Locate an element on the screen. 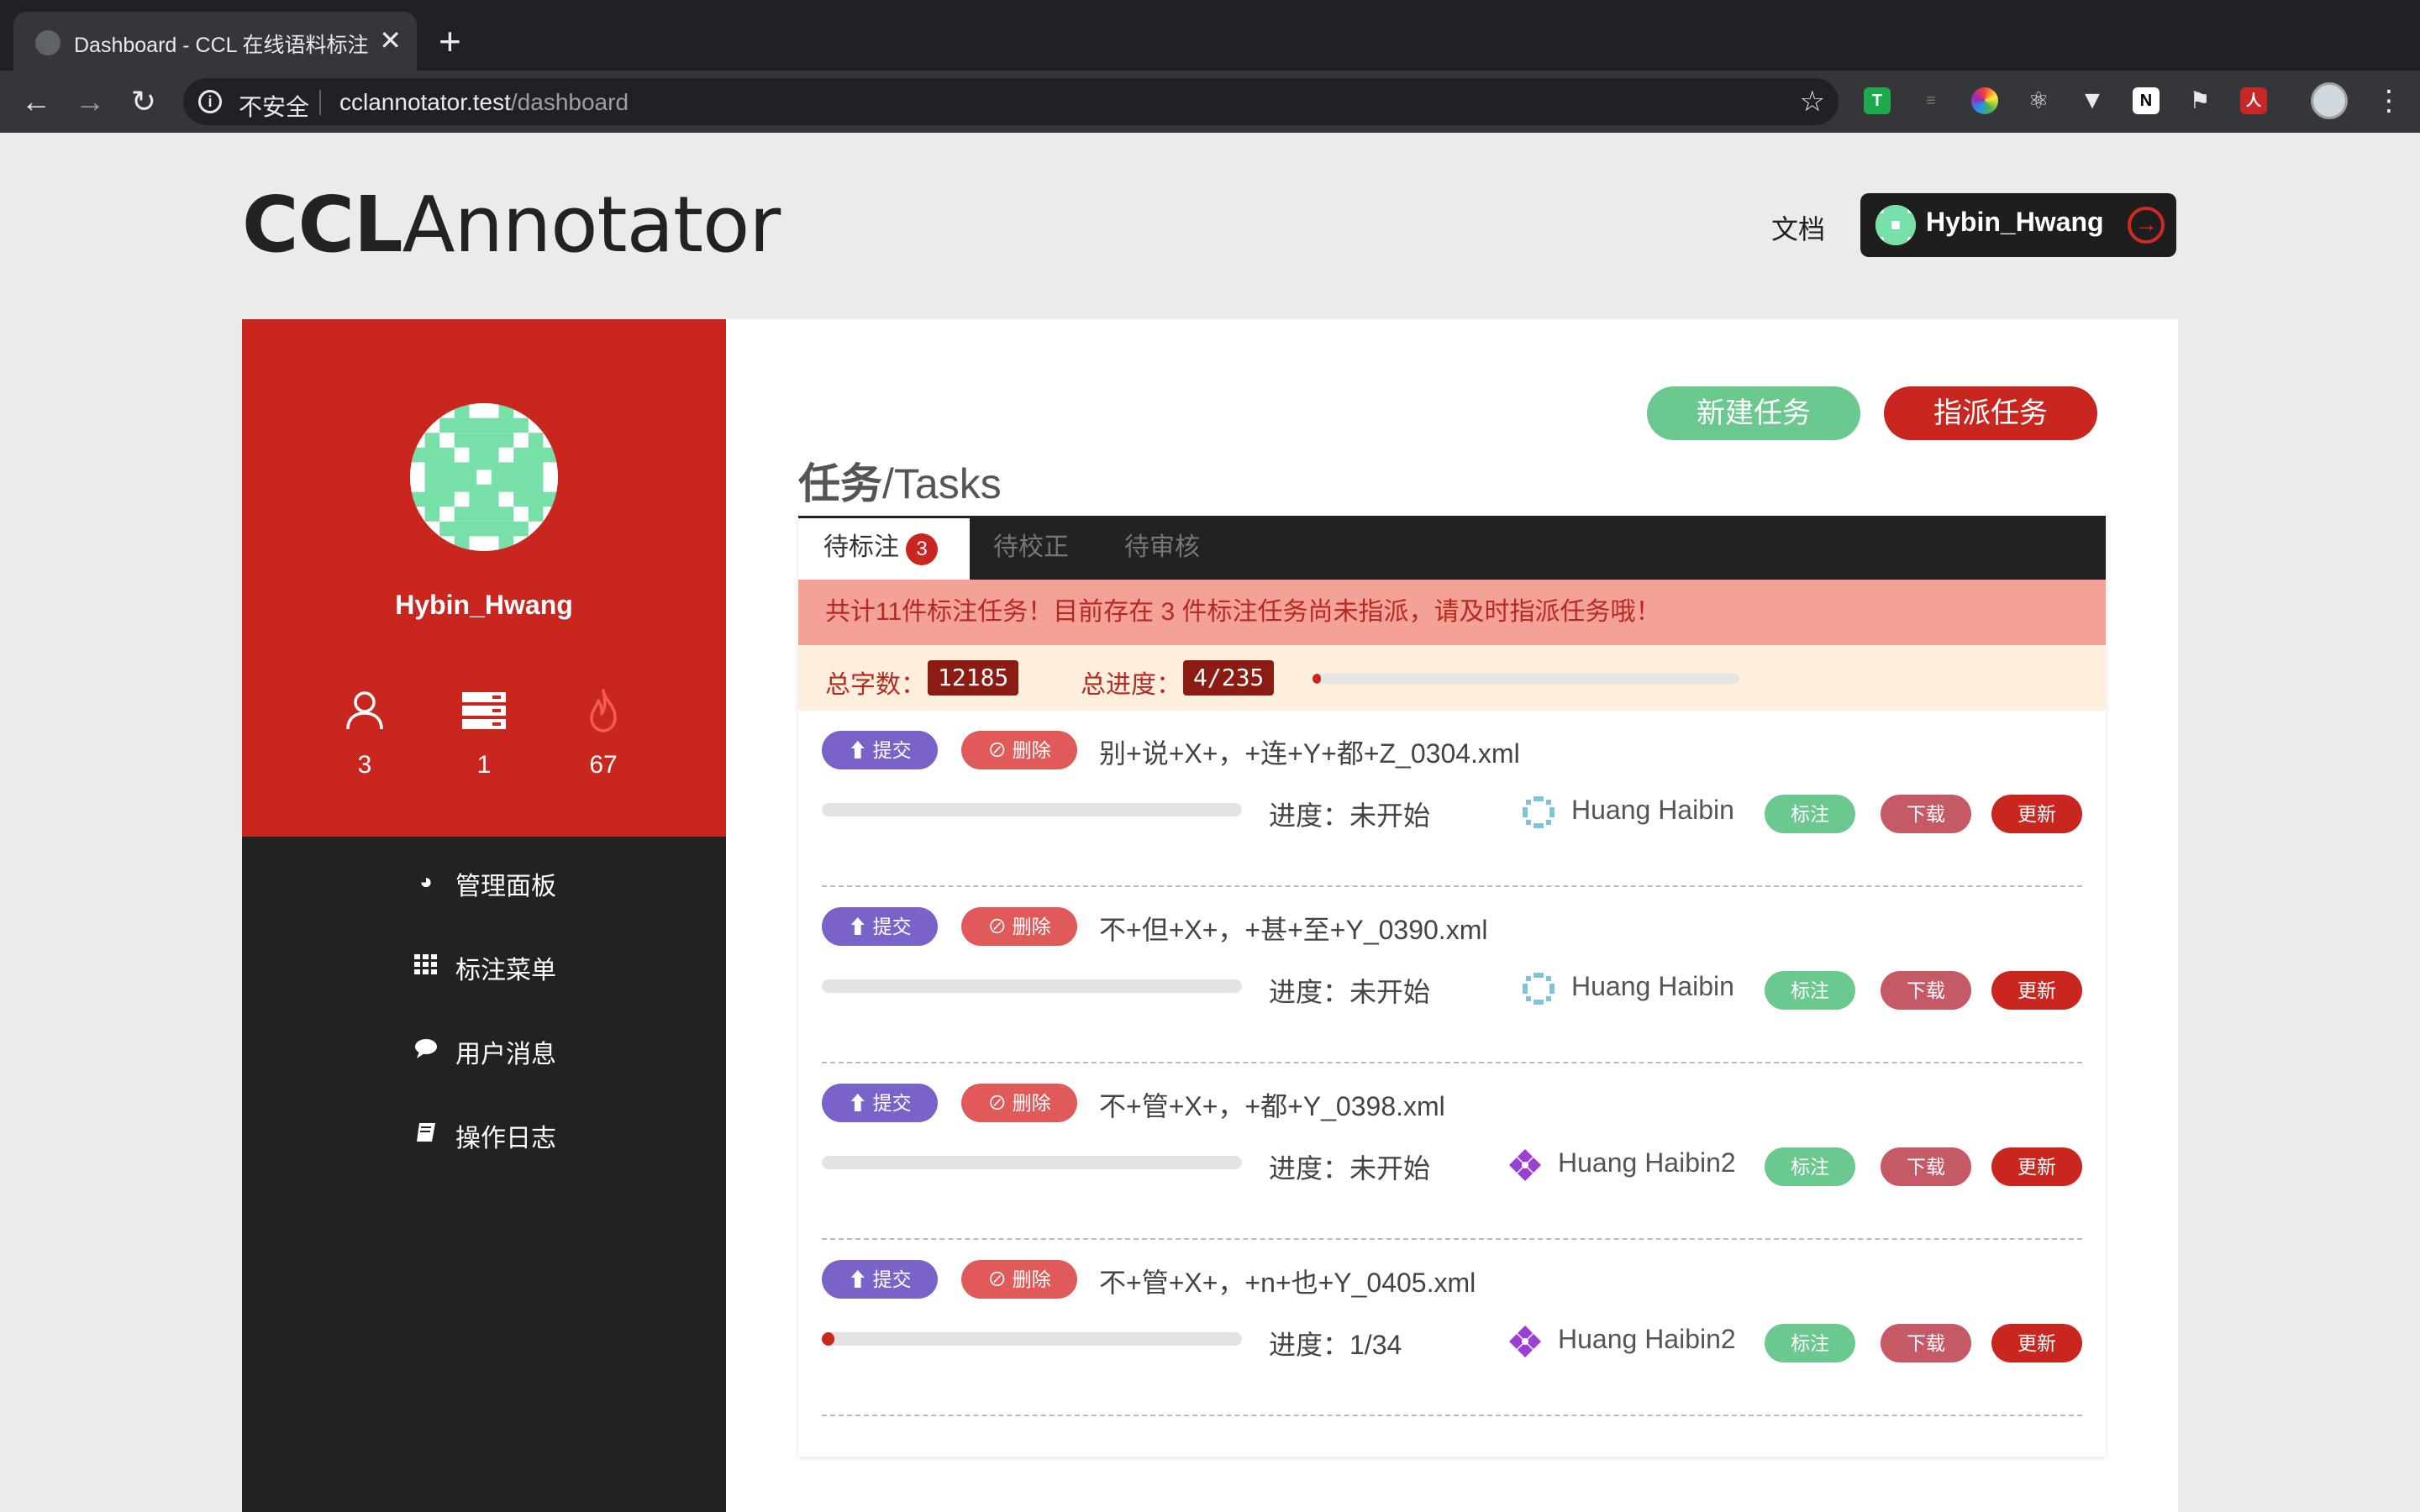 The image size is (2420, 1512). grid-icon is located at coordinates (426, 965).